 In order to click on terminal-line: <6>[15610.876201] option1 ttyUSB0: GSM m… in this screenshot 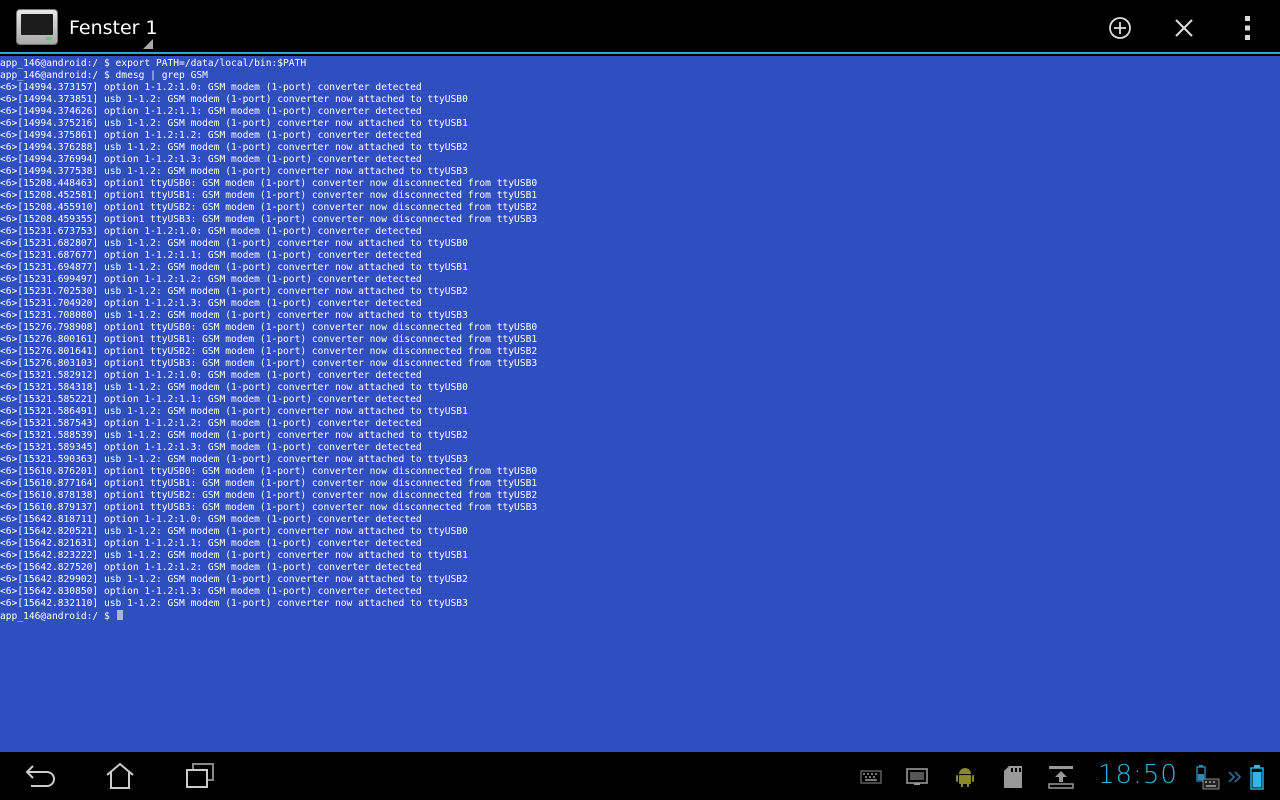, I will do `click(269, 471)`.